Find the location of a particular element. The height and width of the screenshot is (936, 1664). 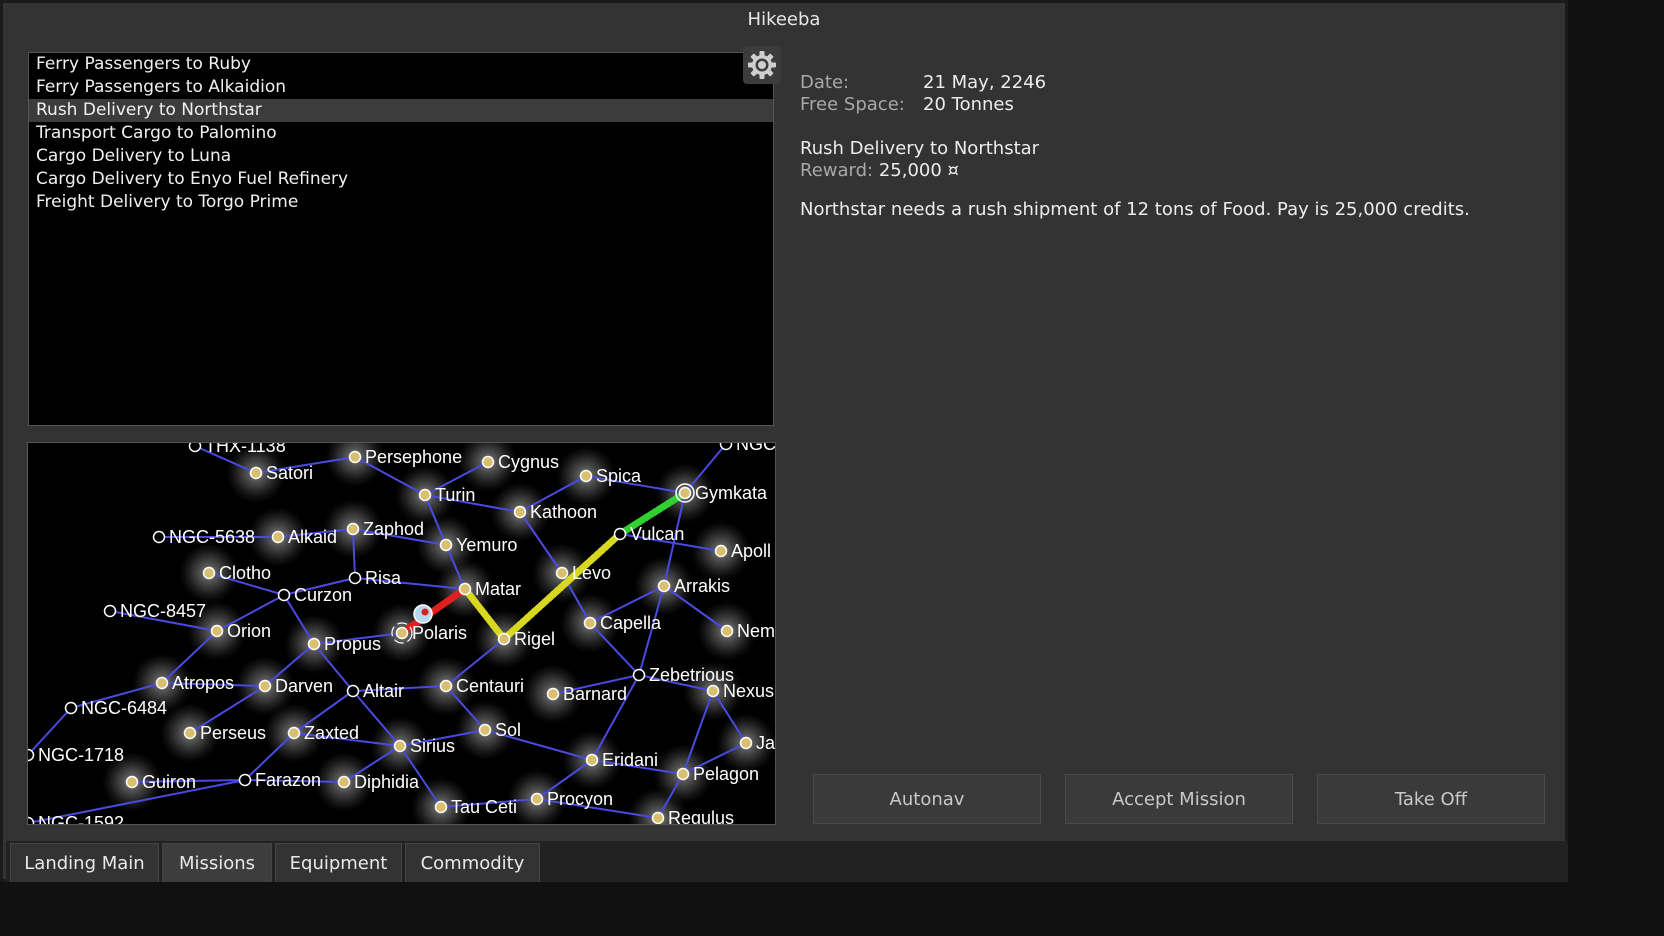

star-system: NGC-8457 is located at coordinates (155, 611).